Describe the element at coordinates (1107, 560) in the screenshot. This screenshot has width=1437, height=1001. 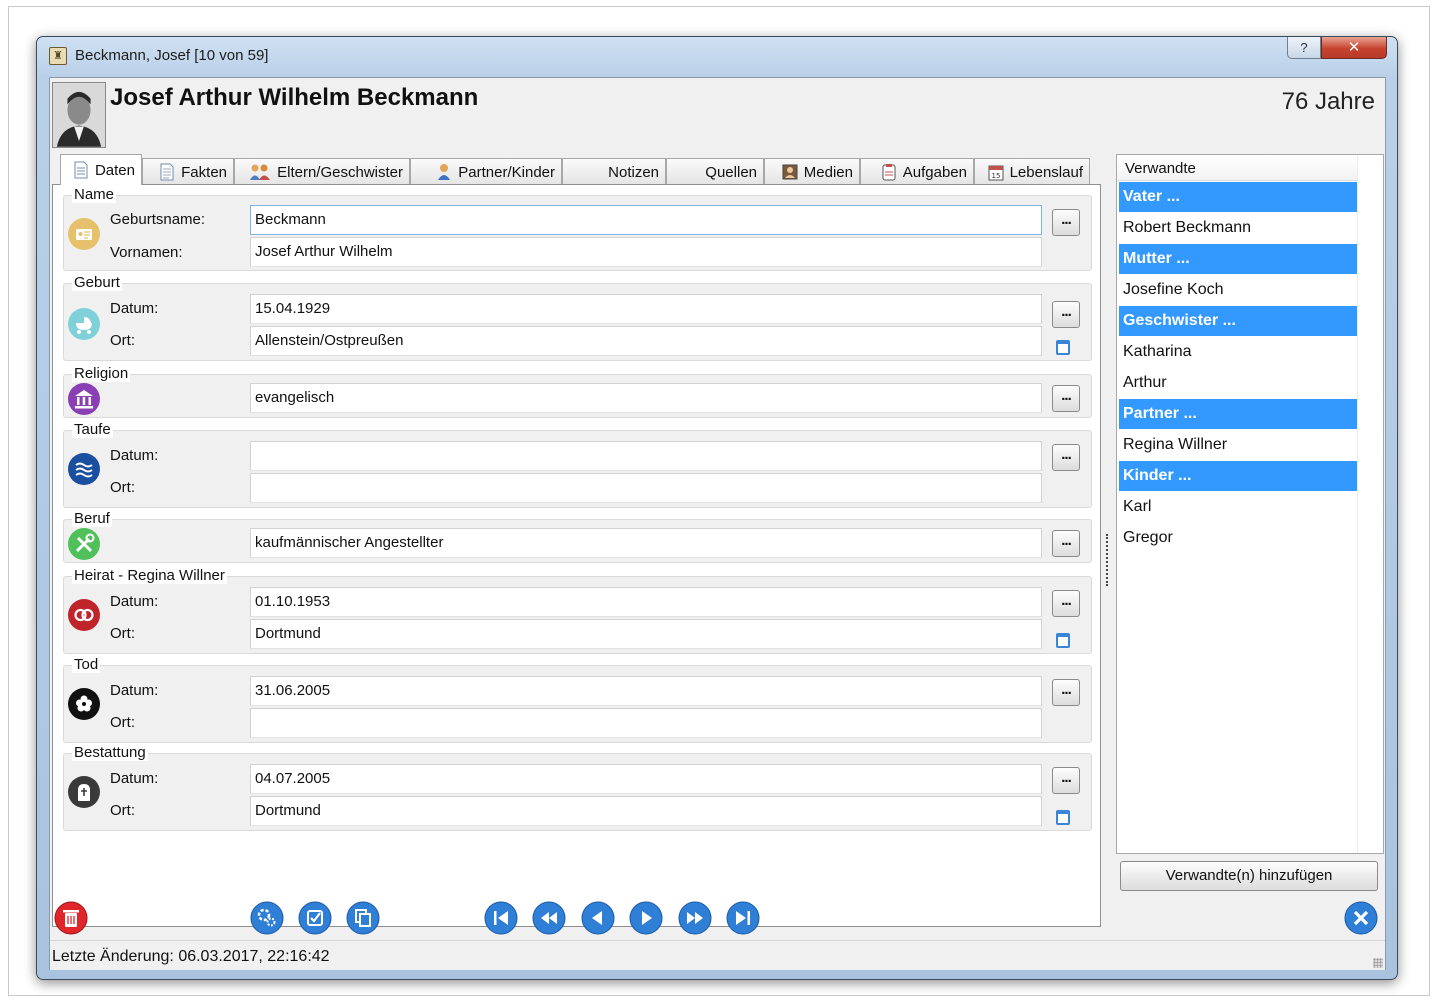
I see `panel-splitter` at that location.